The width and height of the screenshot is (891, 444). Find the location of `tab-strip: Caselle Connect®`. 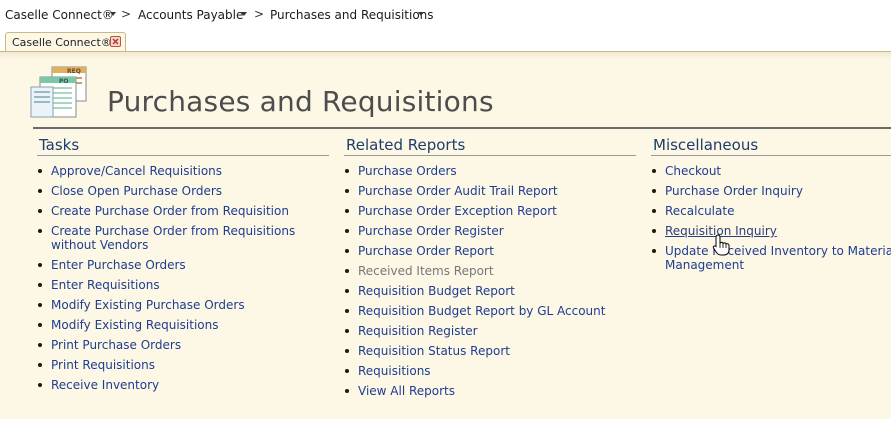

tab-strip: Caselle Connect® is located at coordinates (445, 41).